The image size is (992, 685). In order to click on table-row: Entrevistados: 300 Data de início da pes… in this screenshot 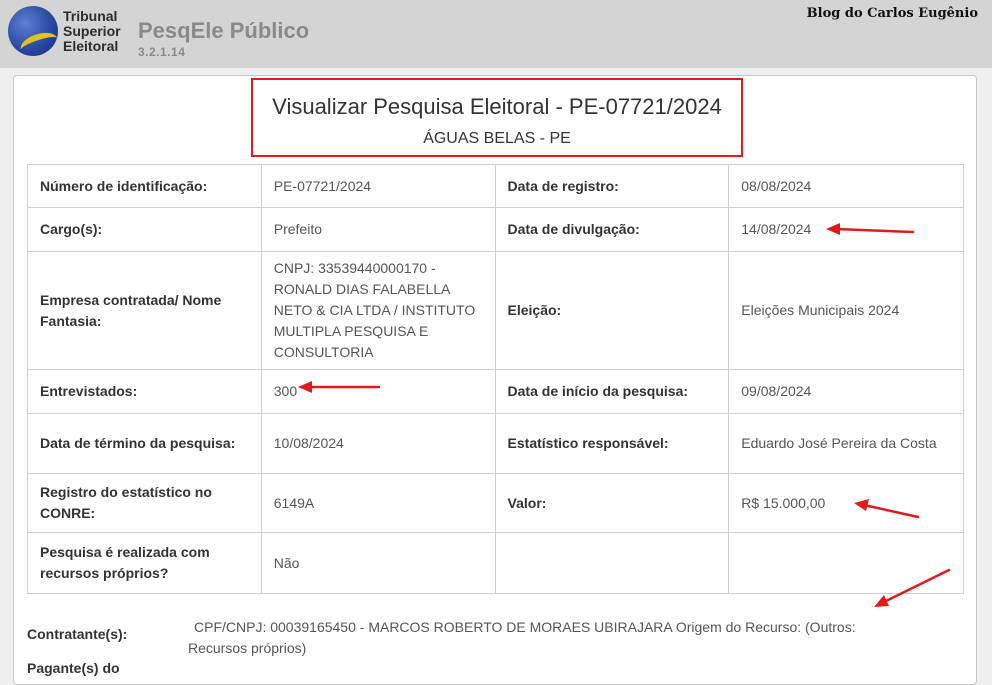, I will do `click(495, 391)`.